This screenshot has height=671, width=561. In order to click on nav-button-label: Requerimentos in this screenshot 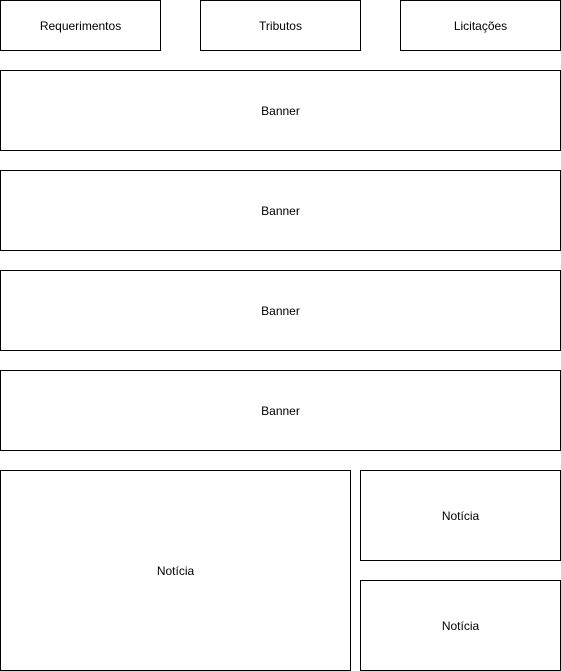, I will do `click(80, 25)`.